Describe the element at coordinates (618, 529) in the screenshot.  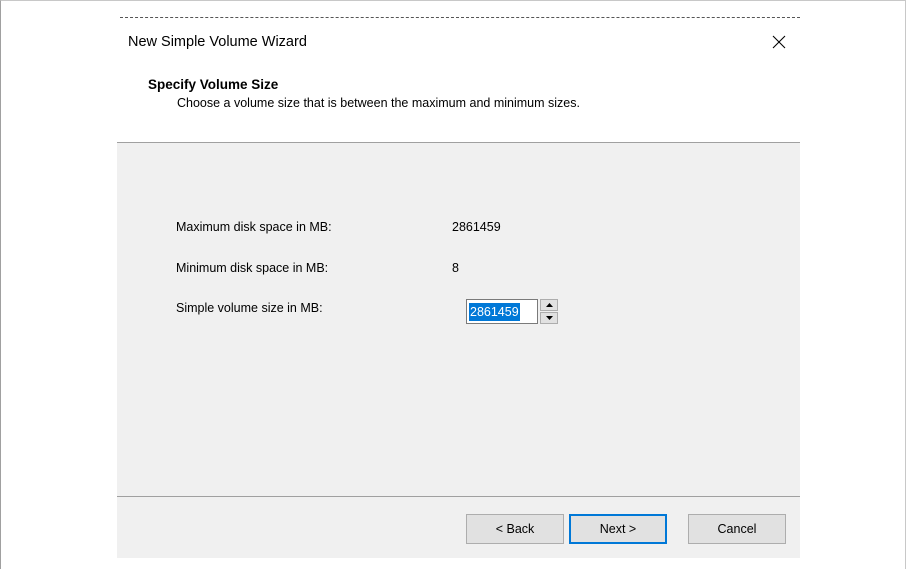
I see `next-button: Next >` at that location.